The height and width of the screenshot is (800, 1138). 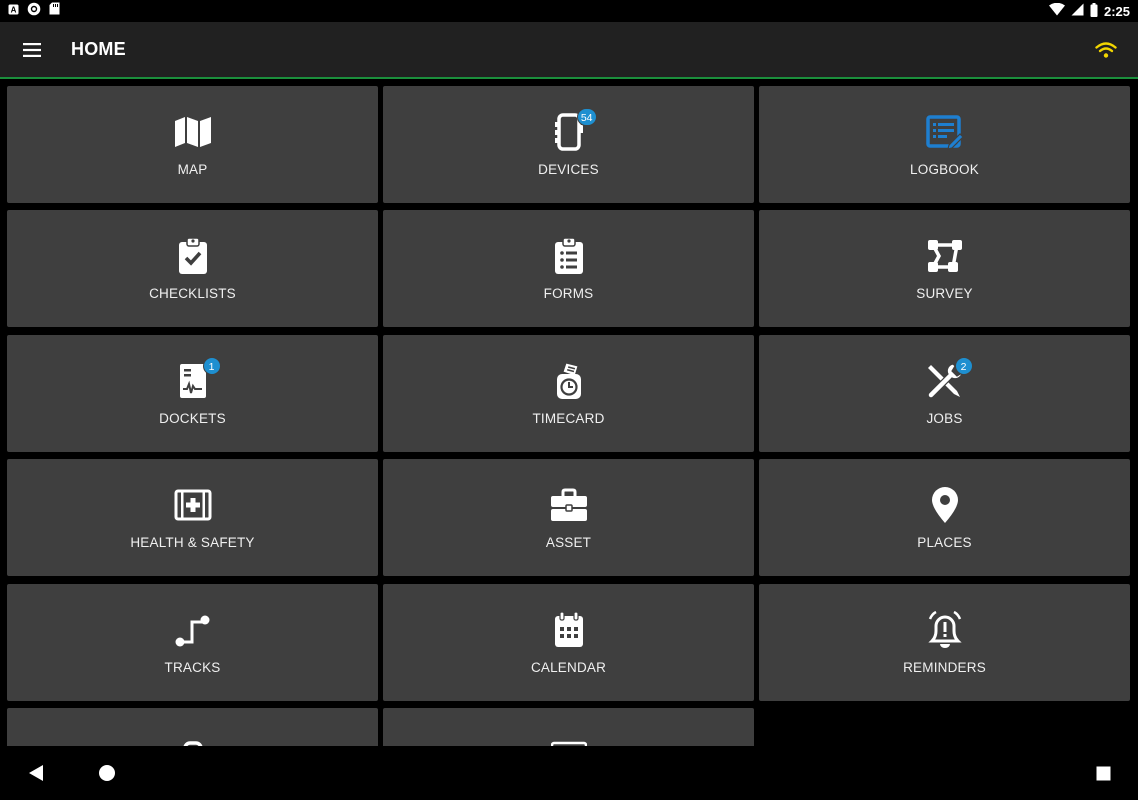 I want to click on tile-survey: SURVEY, so click(x=944, y=268).